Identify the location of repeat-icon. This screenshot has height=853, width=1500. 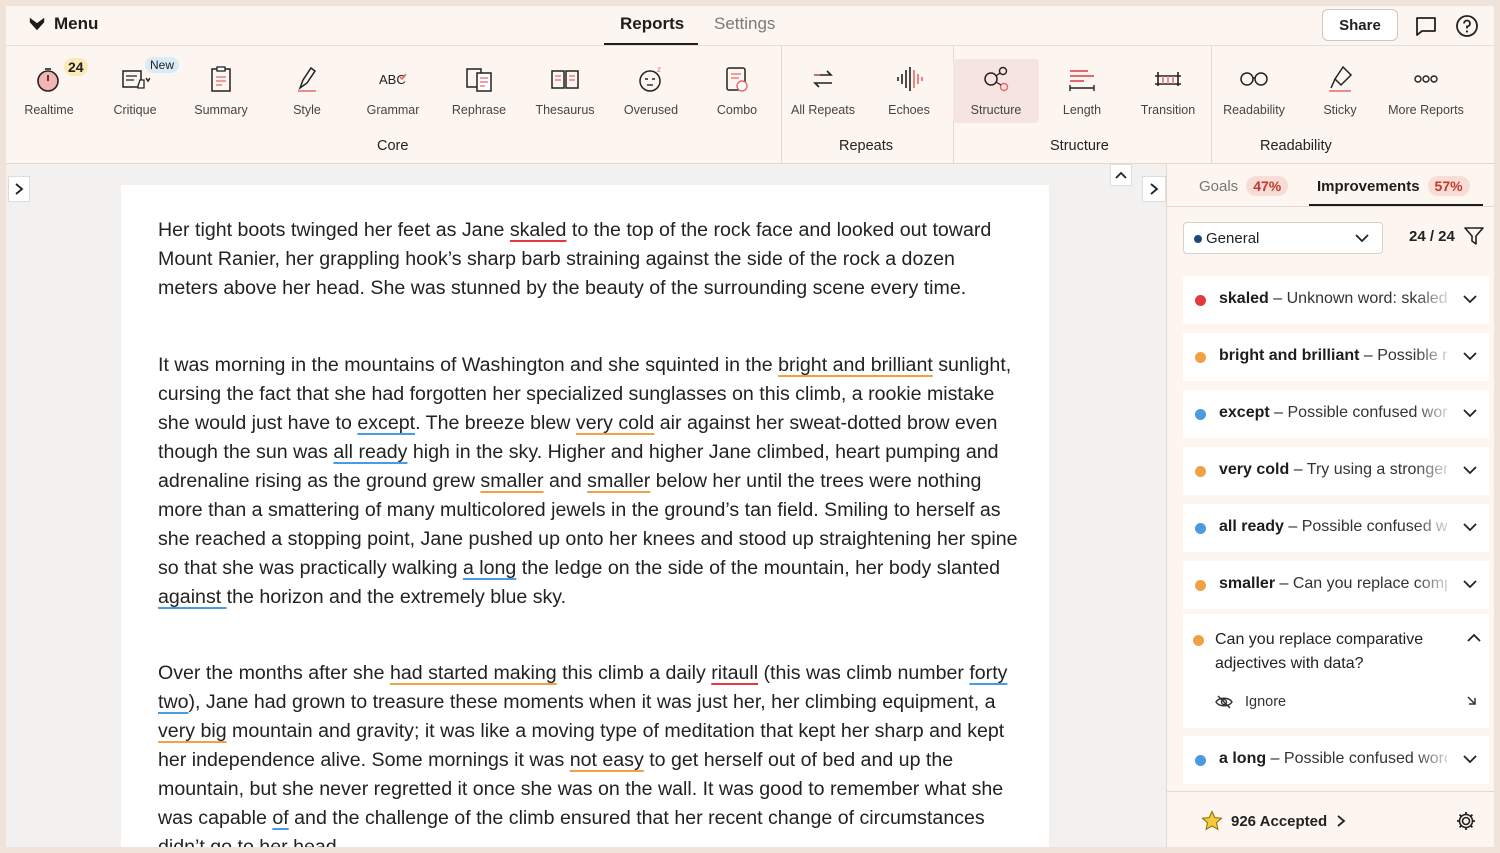
(823, 79).